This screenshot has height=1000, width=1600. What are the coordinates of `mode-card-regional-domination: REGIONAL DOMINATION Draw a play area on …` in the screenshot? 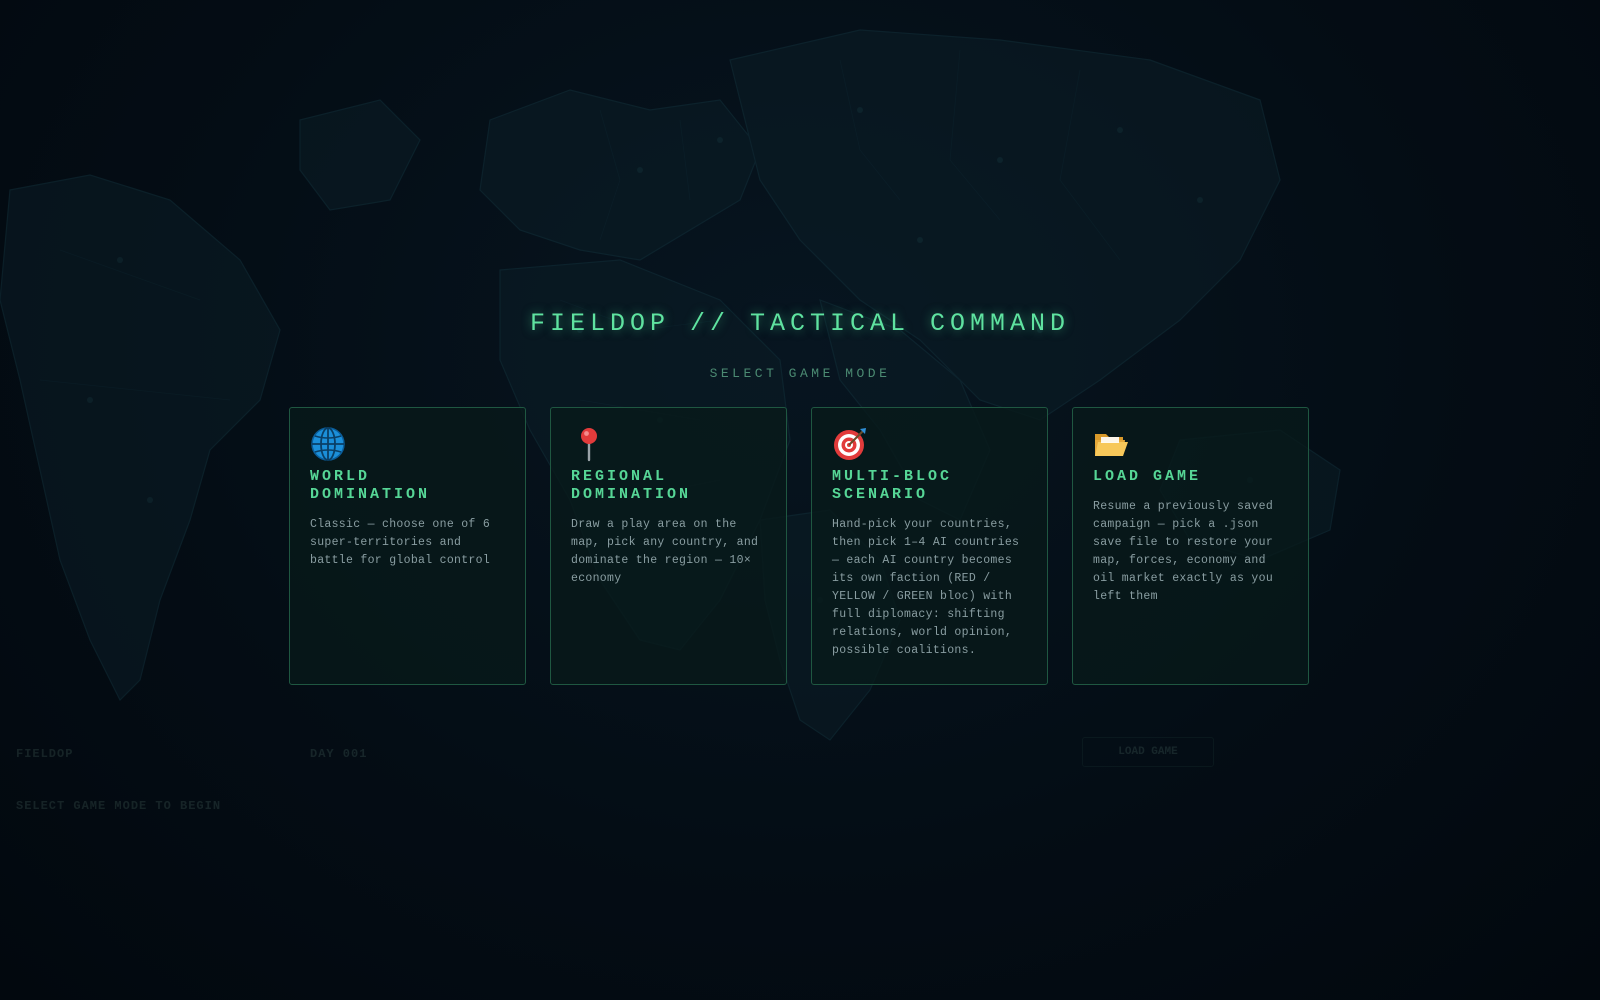 It's located at (668, 546).